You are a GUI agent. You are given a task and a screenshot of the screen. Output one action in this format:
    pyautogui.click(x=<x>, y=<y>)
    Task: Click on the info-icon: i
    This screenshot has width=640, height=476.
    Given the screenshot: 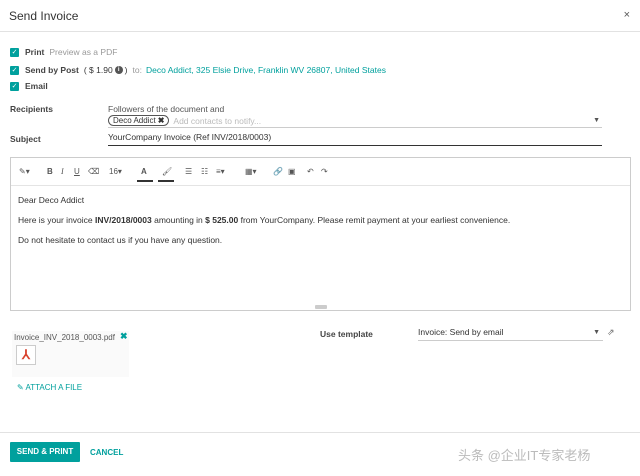 What is the action you would take?
    pyautogui.click(x=118, y=70)
    